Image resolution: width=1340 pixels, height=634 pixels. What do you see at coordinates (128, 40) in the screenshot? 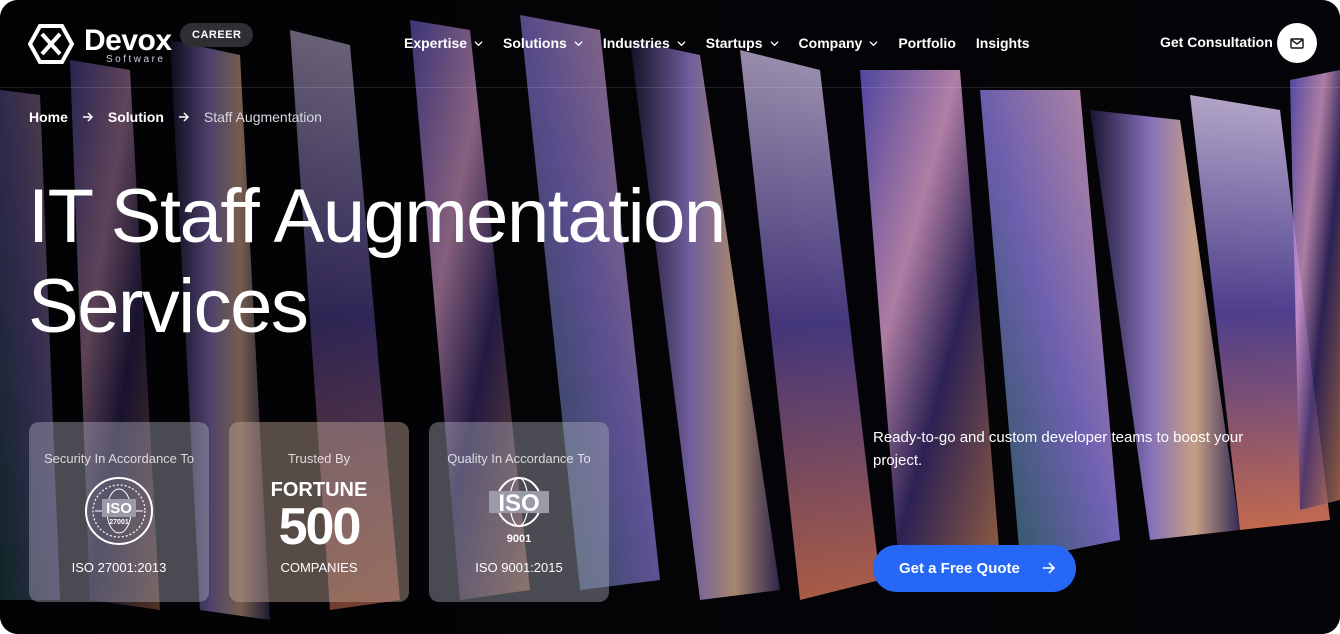
I see `logo-name: Devox` at bounding box center [128, 40].